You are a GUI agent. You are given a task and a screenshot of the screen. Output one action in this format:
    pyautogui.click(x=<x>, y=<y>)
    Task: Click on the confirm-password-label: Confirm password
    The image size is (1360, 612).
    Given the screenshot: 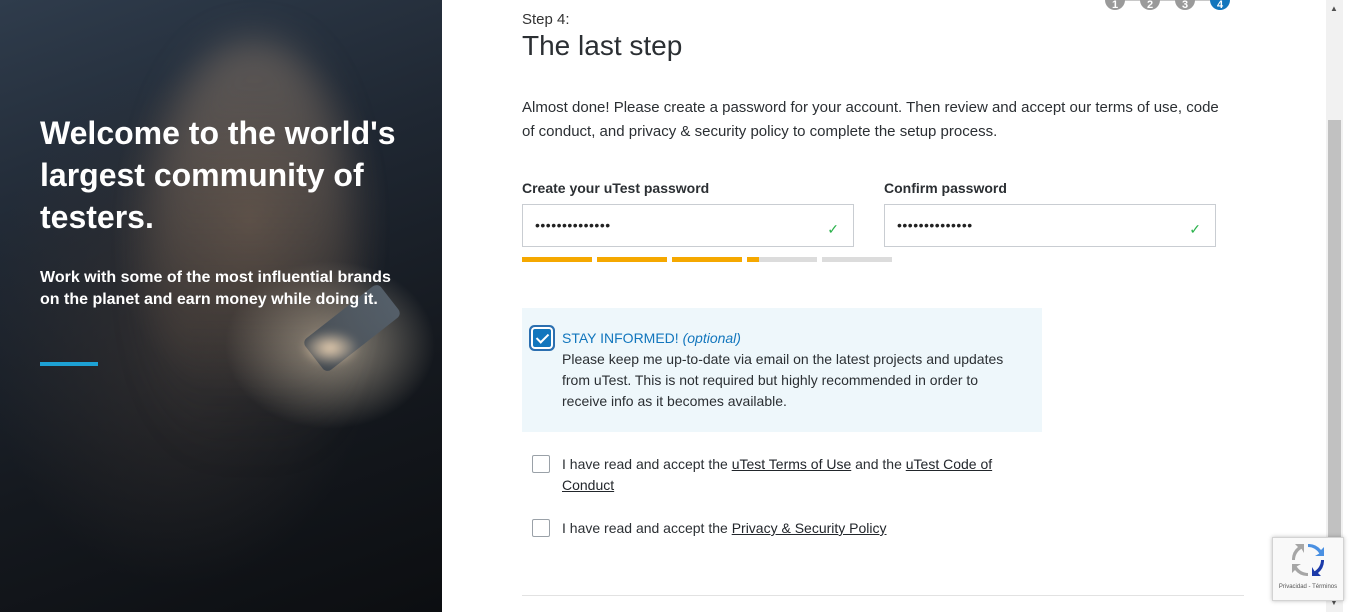 What is the action you would take?
    pyautogui.click(x=945, y=188)
    